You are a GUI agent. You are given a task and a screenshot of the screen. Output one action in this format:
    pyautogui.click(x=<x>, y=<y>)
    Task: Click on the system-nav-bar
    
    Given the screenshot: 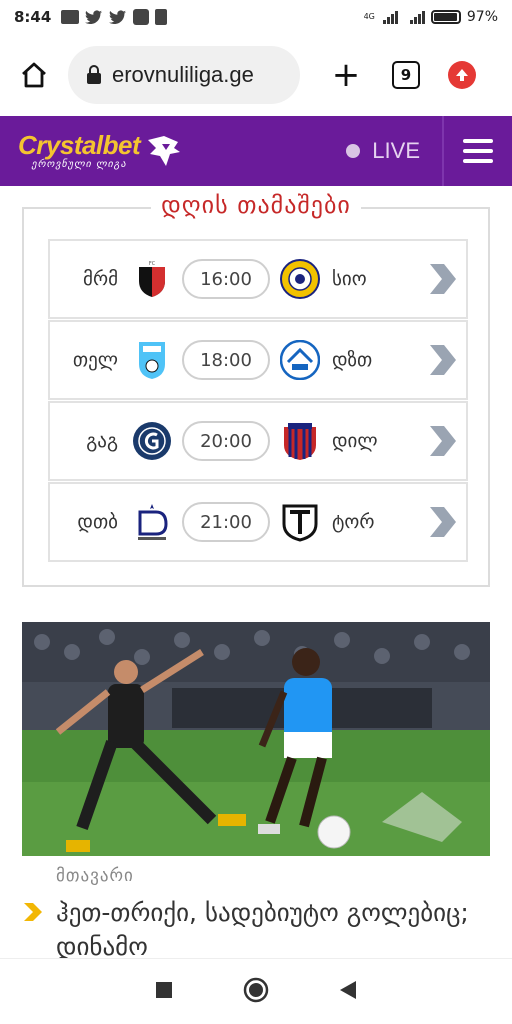 What is the action you would take?
    pyautogui.click(x=256, y=991)
    